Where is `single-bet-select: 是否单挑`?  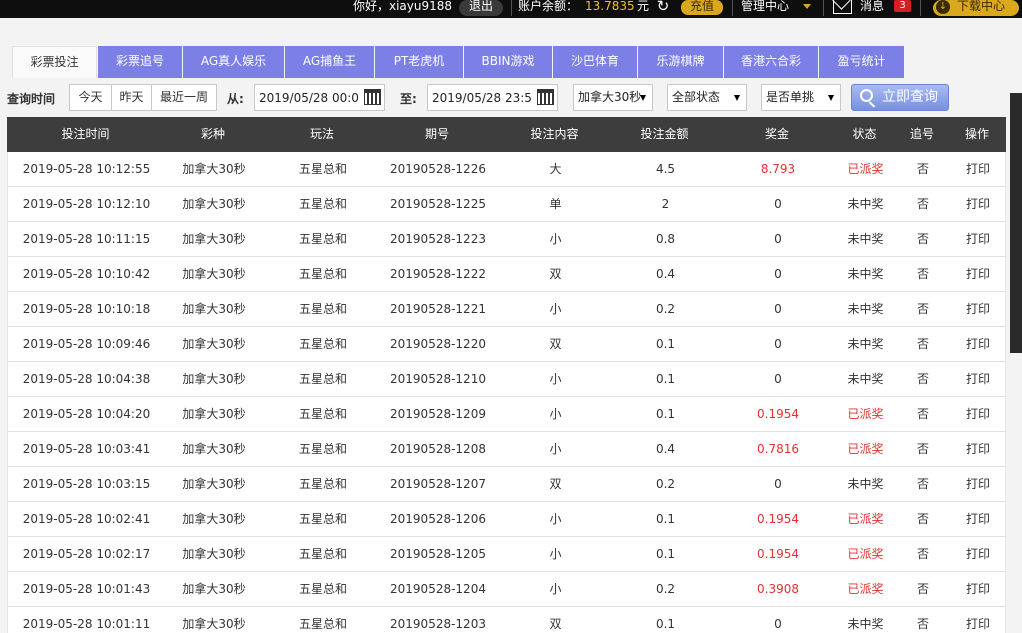 single-bet-select: 是否单挑 is located at coordinates (801, 97).